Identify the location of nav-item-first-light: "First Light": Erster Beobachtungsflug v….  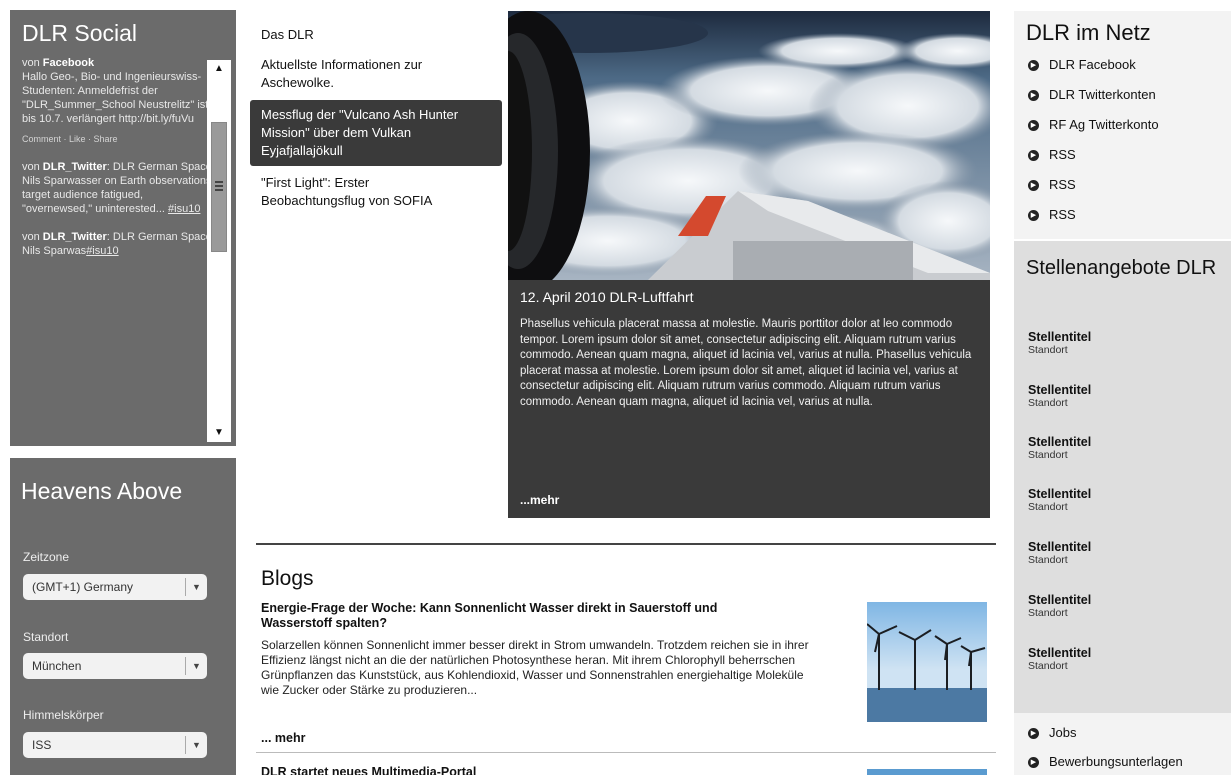
(350, 192).